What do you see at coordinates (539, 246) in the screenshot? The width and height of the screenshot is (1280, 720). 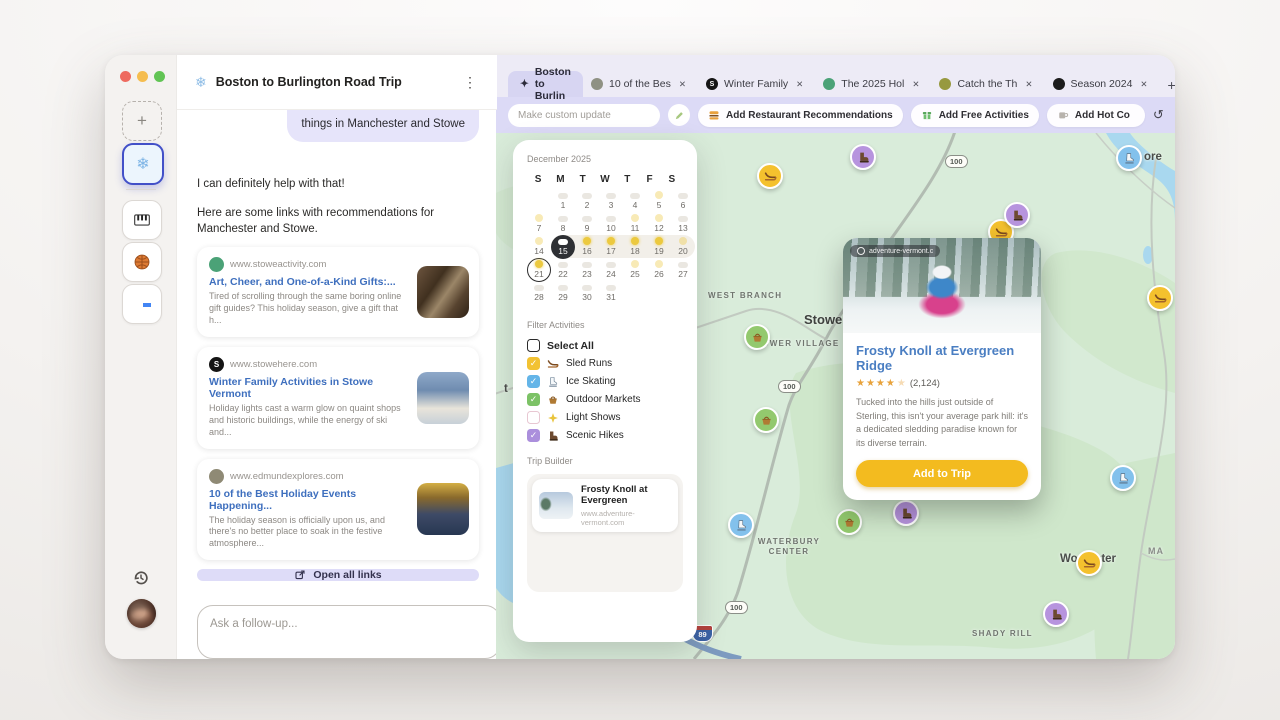 I see `calendar-day: 14` at bounding box center [539, 246].